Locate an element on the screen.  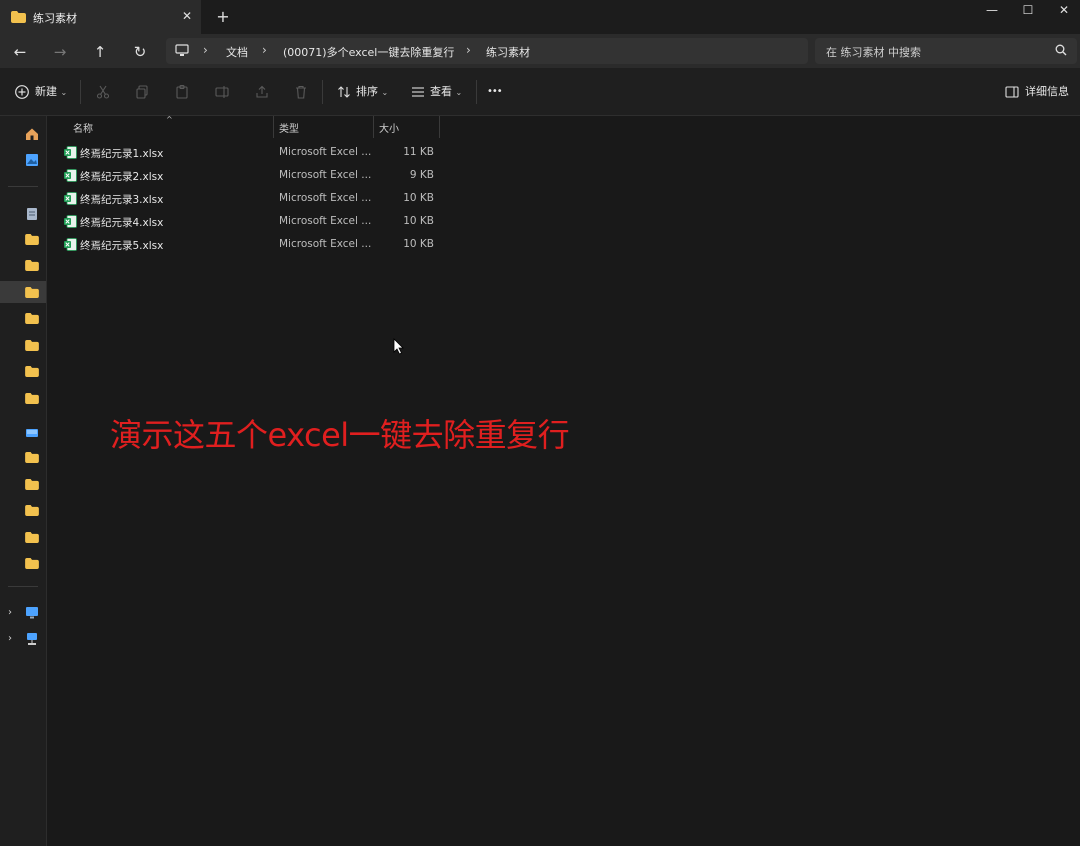
home-icon is located at coordinates (33, 134).